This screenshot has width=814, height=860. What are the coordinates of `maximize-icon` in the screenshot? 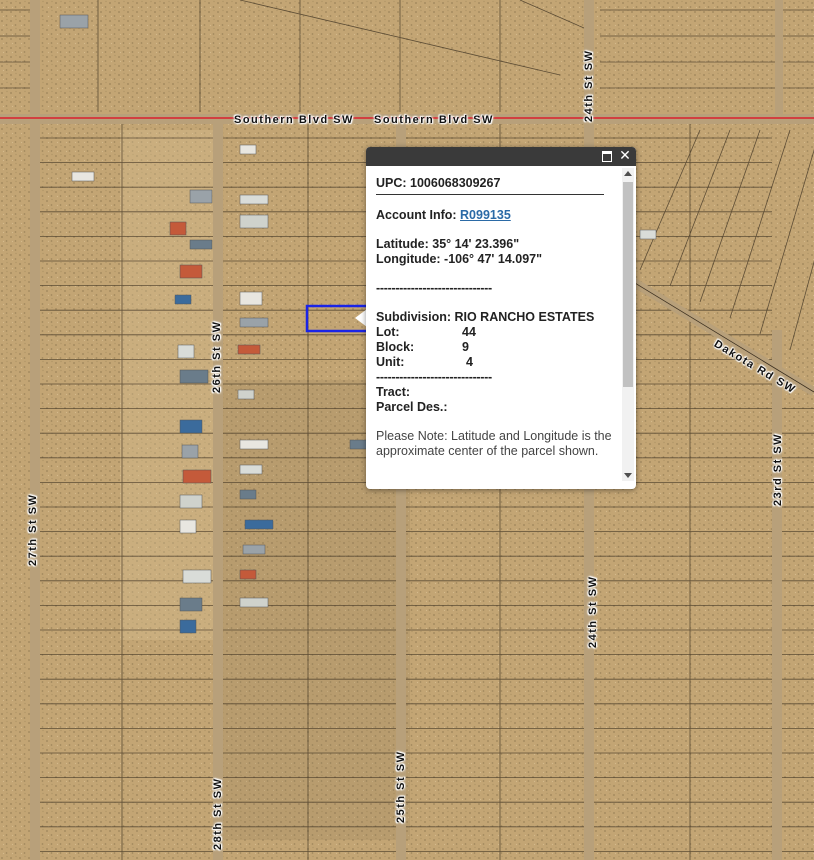 It's located at (607, 156).